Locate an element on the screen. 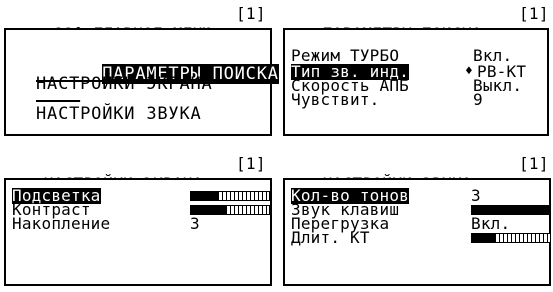 Image resolution: width=553 pixels, height=292 pixels. row-accumulation-value: 3 is located at coordinates (195, 223).